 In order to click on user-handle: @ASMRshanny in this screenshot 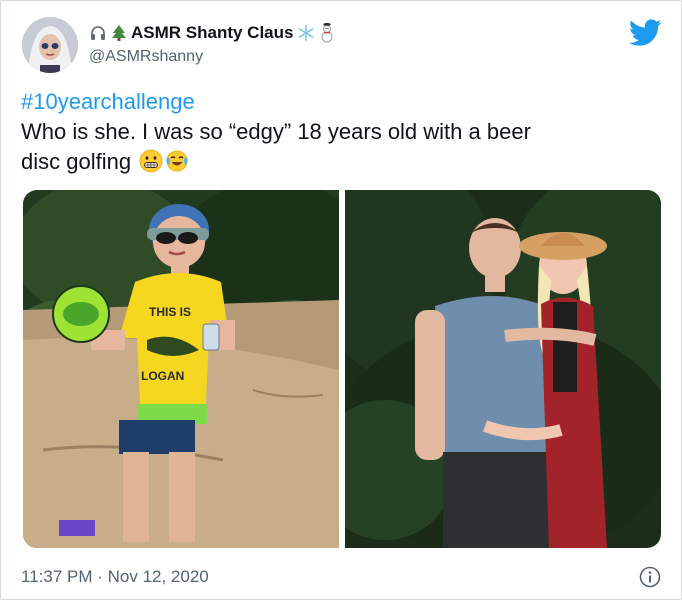, I will do `click(146, 57)`.